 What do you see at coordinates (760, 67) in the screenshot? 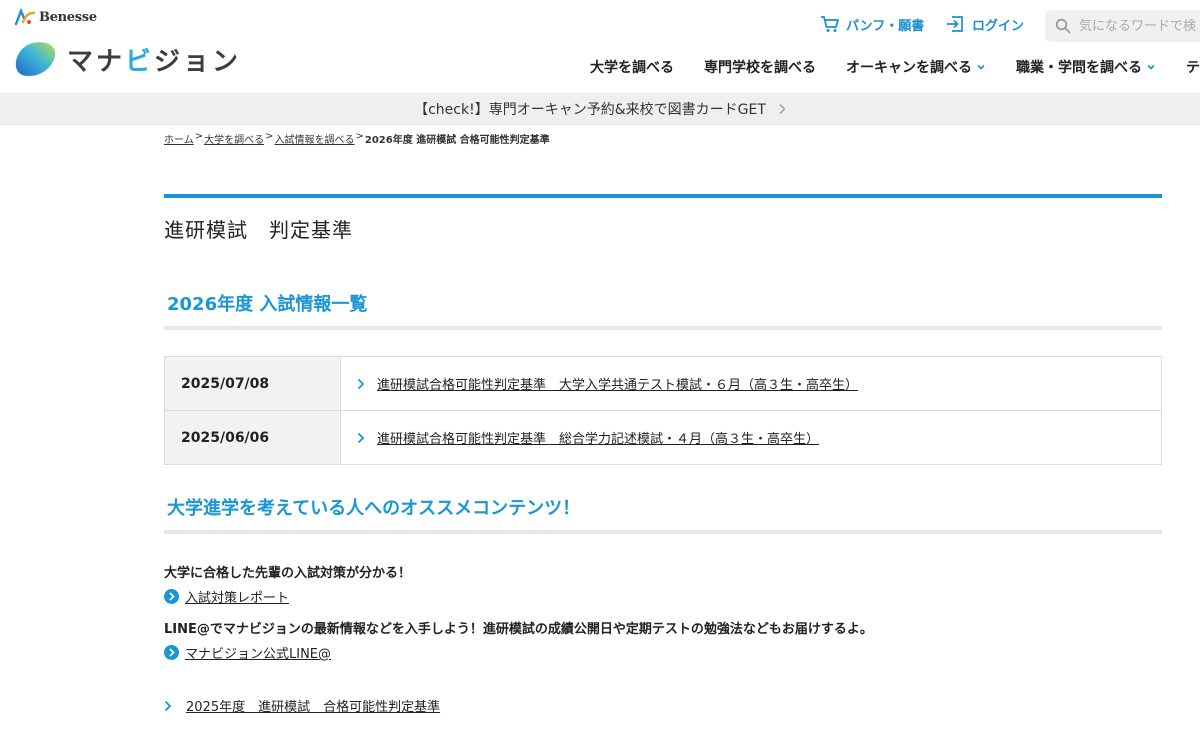
I see `nav-vocational-school: 専門学校を調べる` at bounding box center [760, 67].